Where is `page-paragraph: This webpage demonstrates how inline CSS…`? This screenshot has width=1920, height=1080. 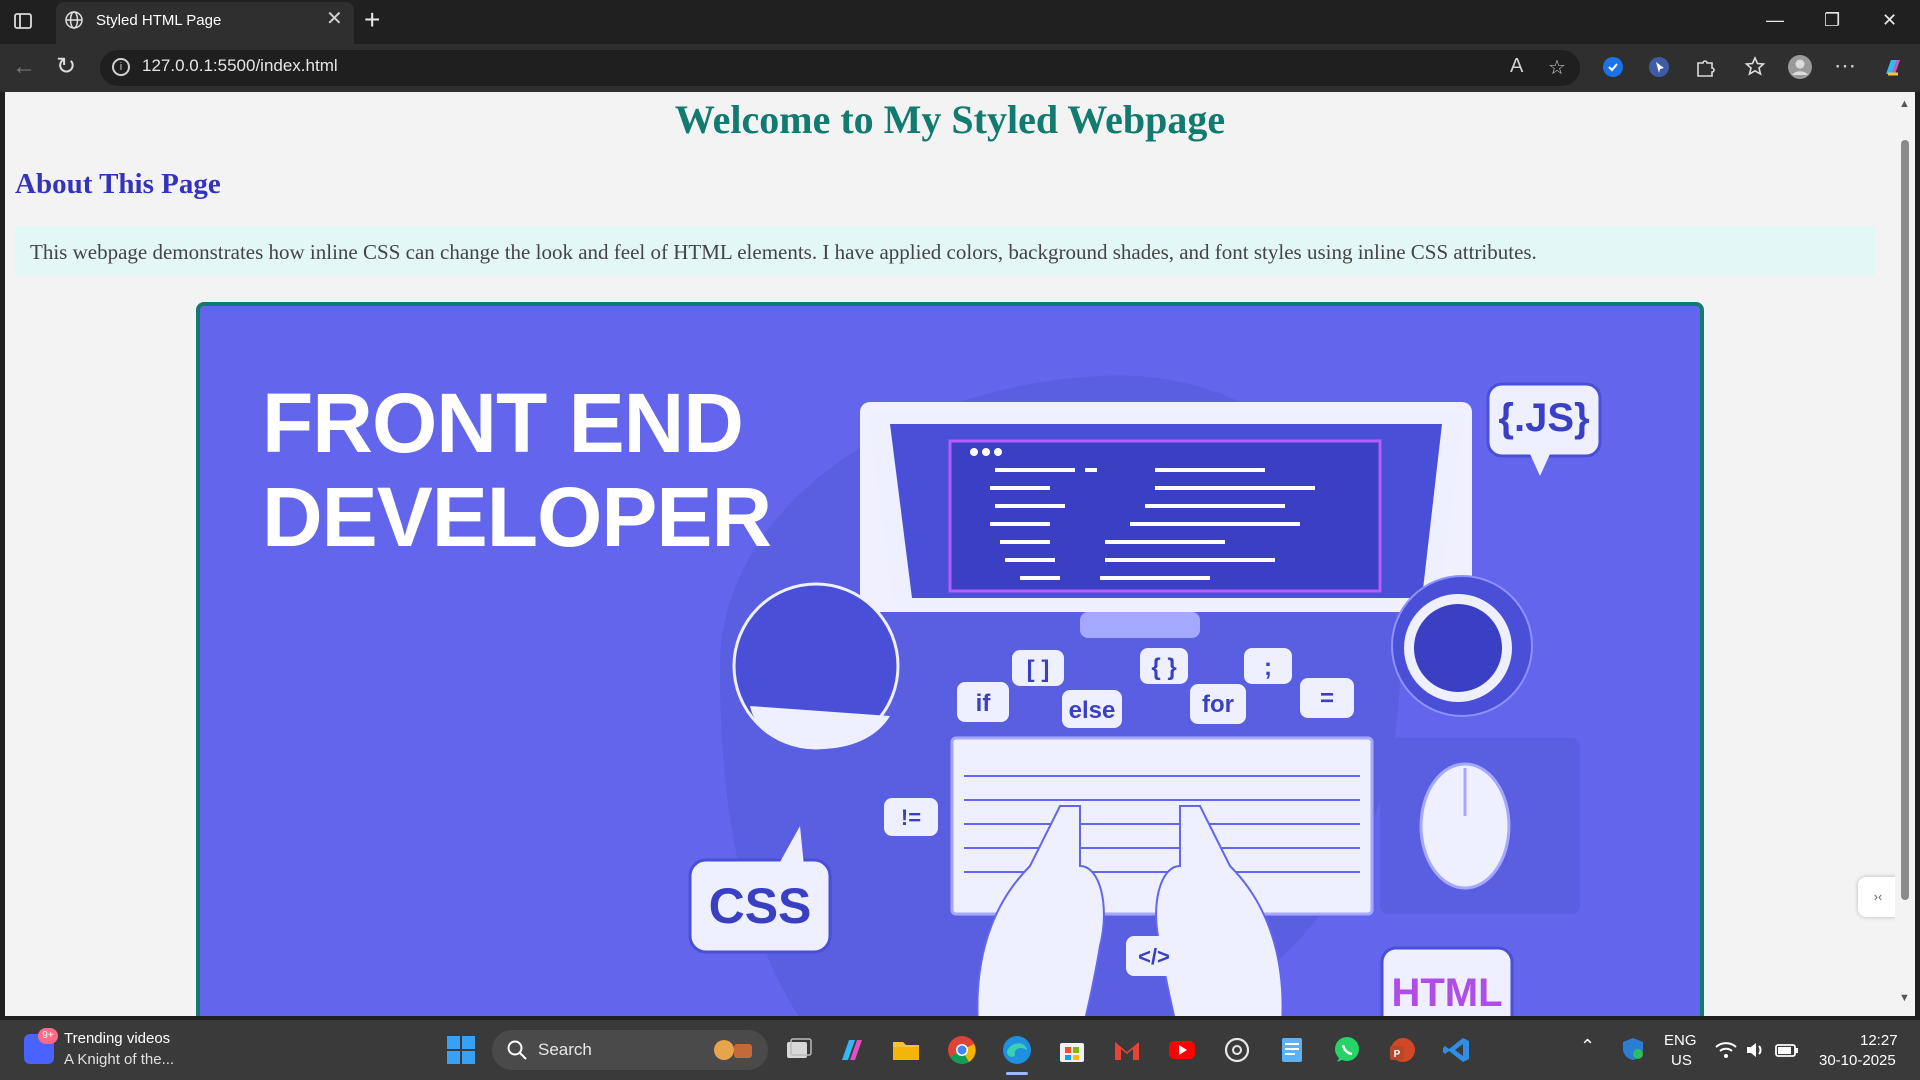 page-paragraph: This webpage demonstrates how inline CSS… is located at coordinates (945, 251).